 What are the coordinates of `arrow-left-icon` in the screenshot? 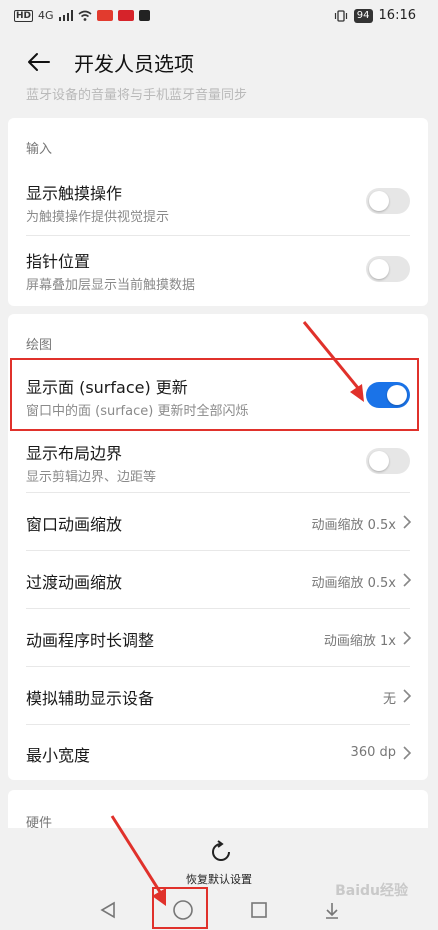 It's located at (39, 62).